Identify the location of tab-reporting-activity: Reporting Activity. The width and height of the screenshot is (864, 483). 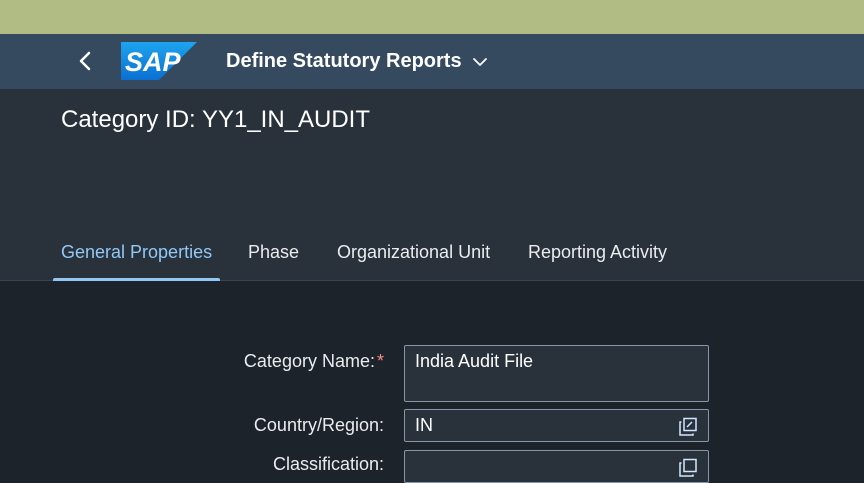
(597, 257).